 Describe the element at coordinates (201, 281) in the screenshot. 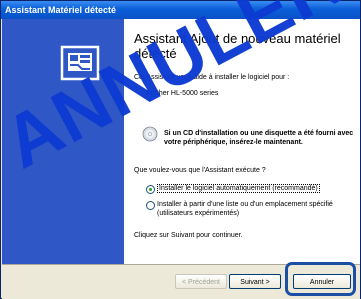

I see `back-button: < Précédent` at that location.